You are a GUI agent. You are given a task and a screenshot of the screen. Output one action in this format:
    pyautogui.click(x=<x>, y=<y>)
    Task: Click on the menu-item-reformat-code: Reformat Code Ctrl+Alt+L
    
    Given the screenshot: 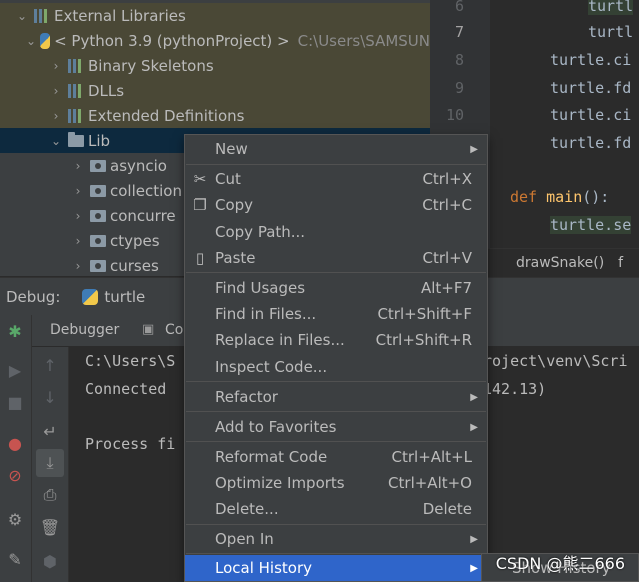 What is the action you would take?
    pyautogui.click(x=336, y=457)
    